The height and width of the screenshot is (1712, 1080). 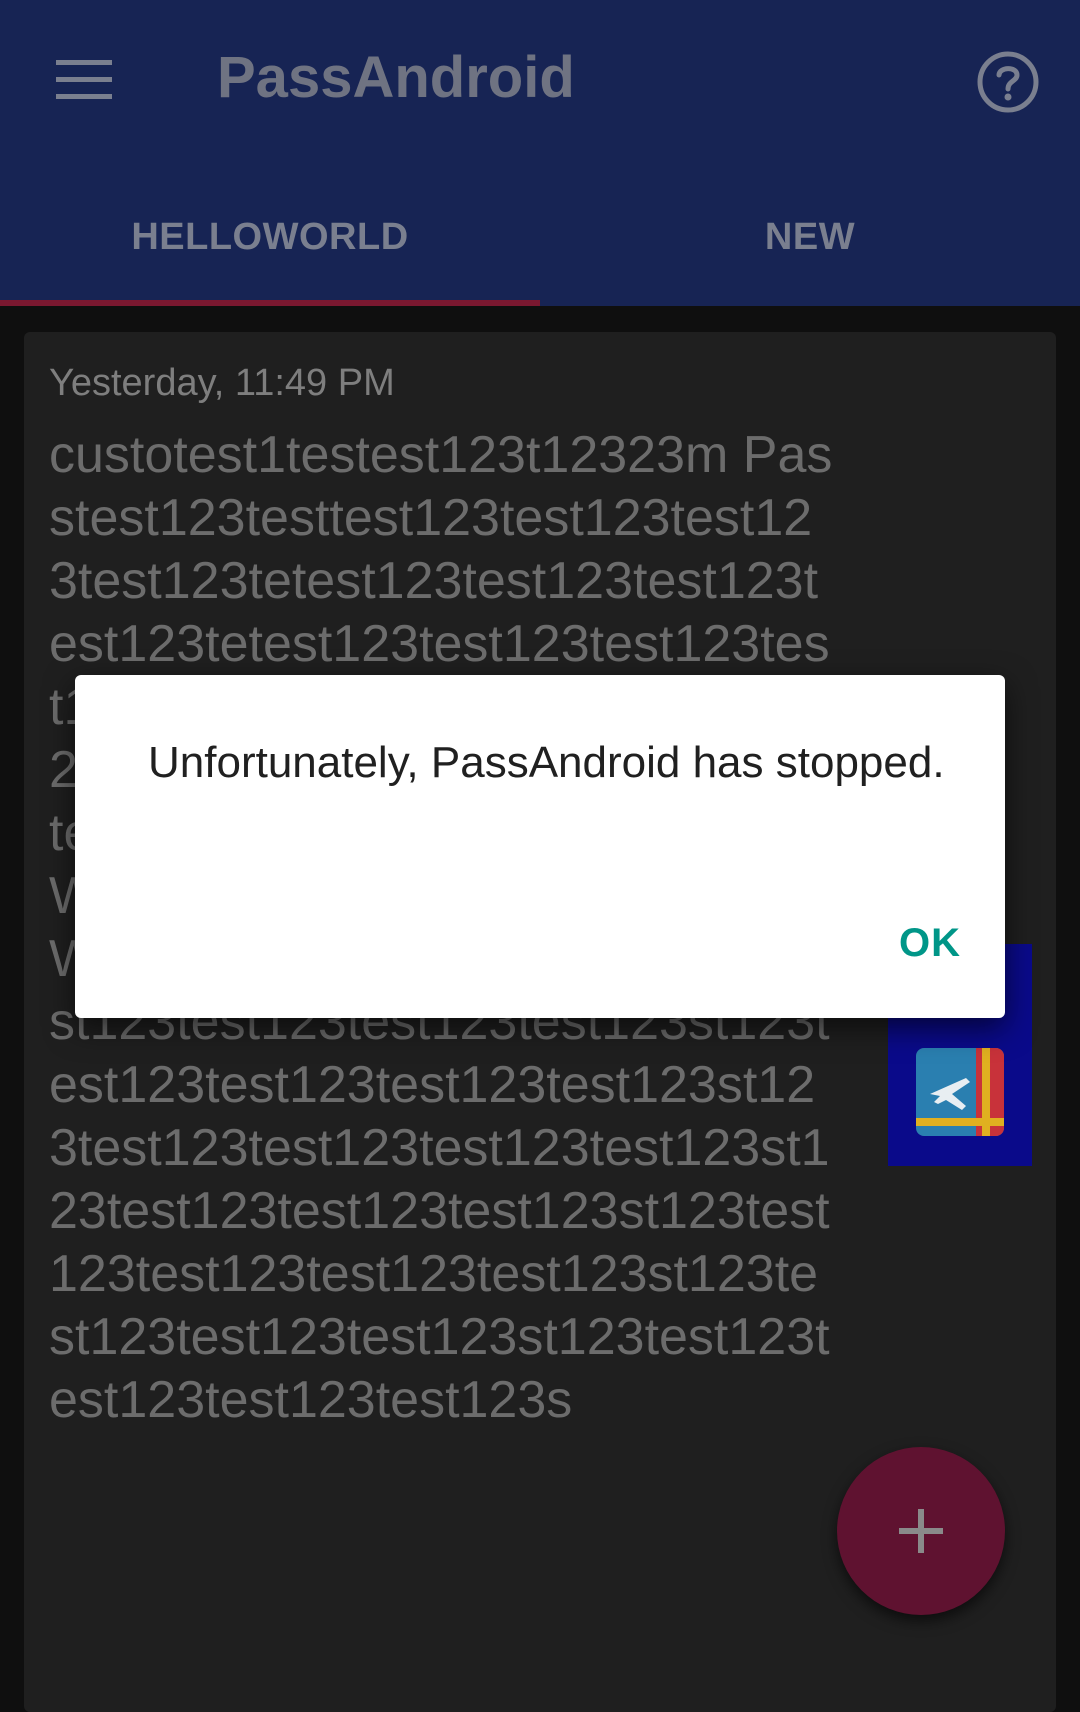 I want to click on pass-timestamp: Yesterday, 11:49 PM, so click(x=222, y=383).